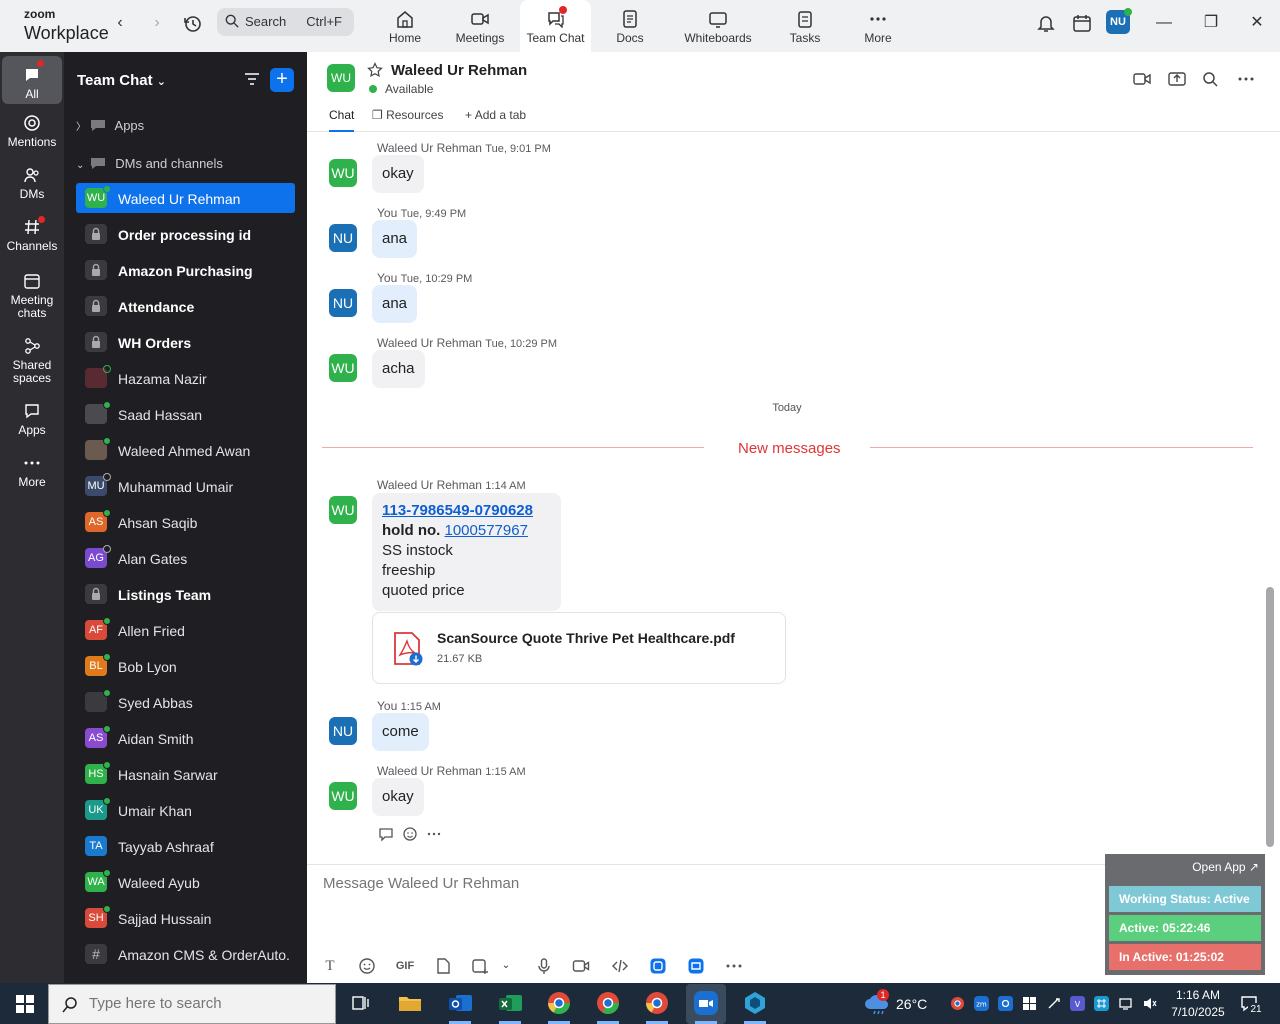 The height and width of the screenshot is (1024, 1280). Describe the element at coordinates (185, 630) in the screenshot. I see `list-item: AF Allen Fried` at that location.